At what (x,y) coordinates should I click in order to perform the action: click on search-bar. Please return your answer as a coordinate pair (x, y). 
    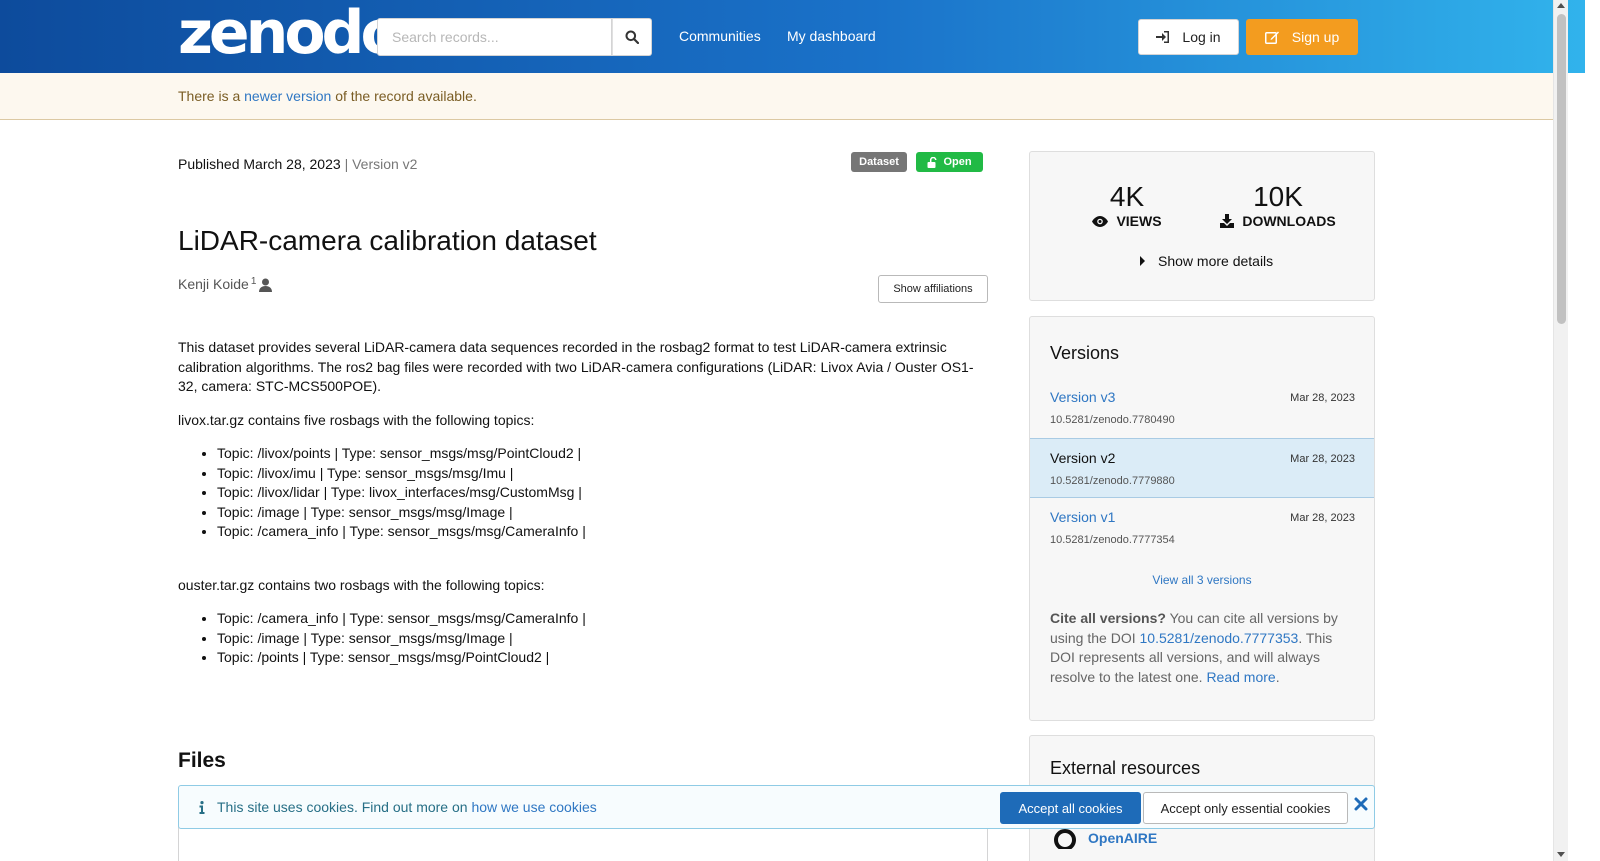
    Looking at the image, I should click on (514, 37).